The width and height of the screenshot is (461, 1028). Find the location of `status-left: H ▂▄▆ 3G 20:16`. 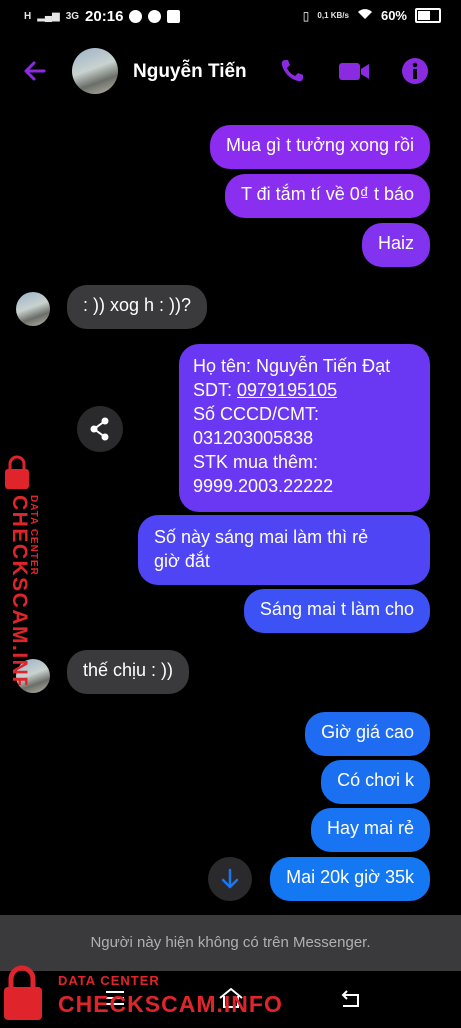

status-left: H ▂▄▆ 3G 20:16 is located at coordinates (102, 16).